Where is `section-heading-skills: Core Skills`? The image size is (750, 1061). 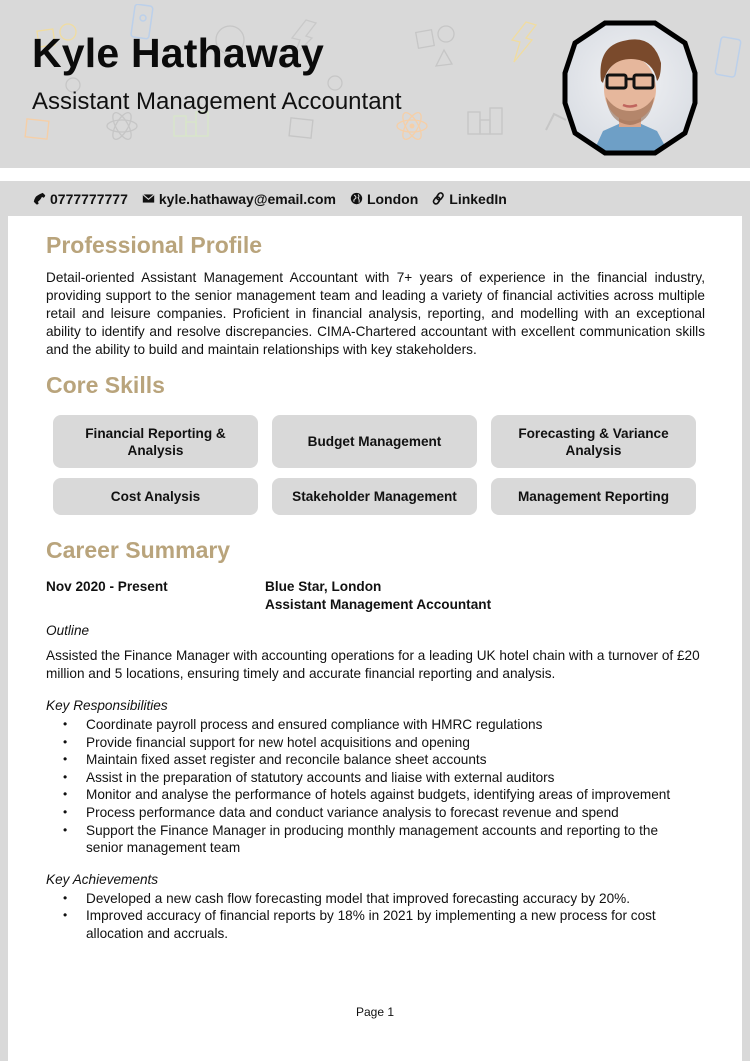
section-heading-skills: Core Skills is located at coordinates (105, 385).